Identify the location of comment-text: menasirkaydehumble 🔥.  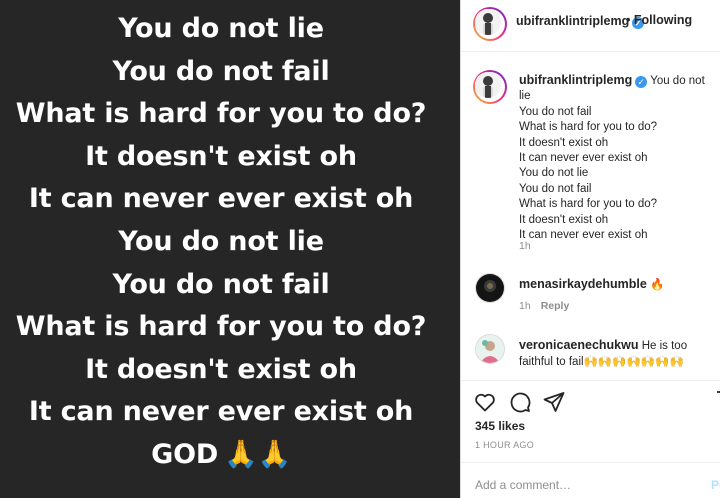
(614, 284).